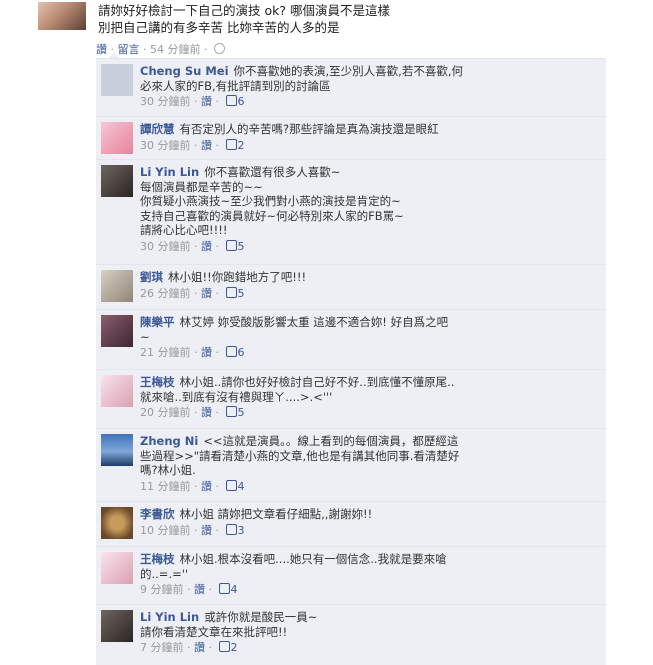  Describe the element at coordinates (101, 49) in the screenshot. I see `post-like-link: 讚` at that location.